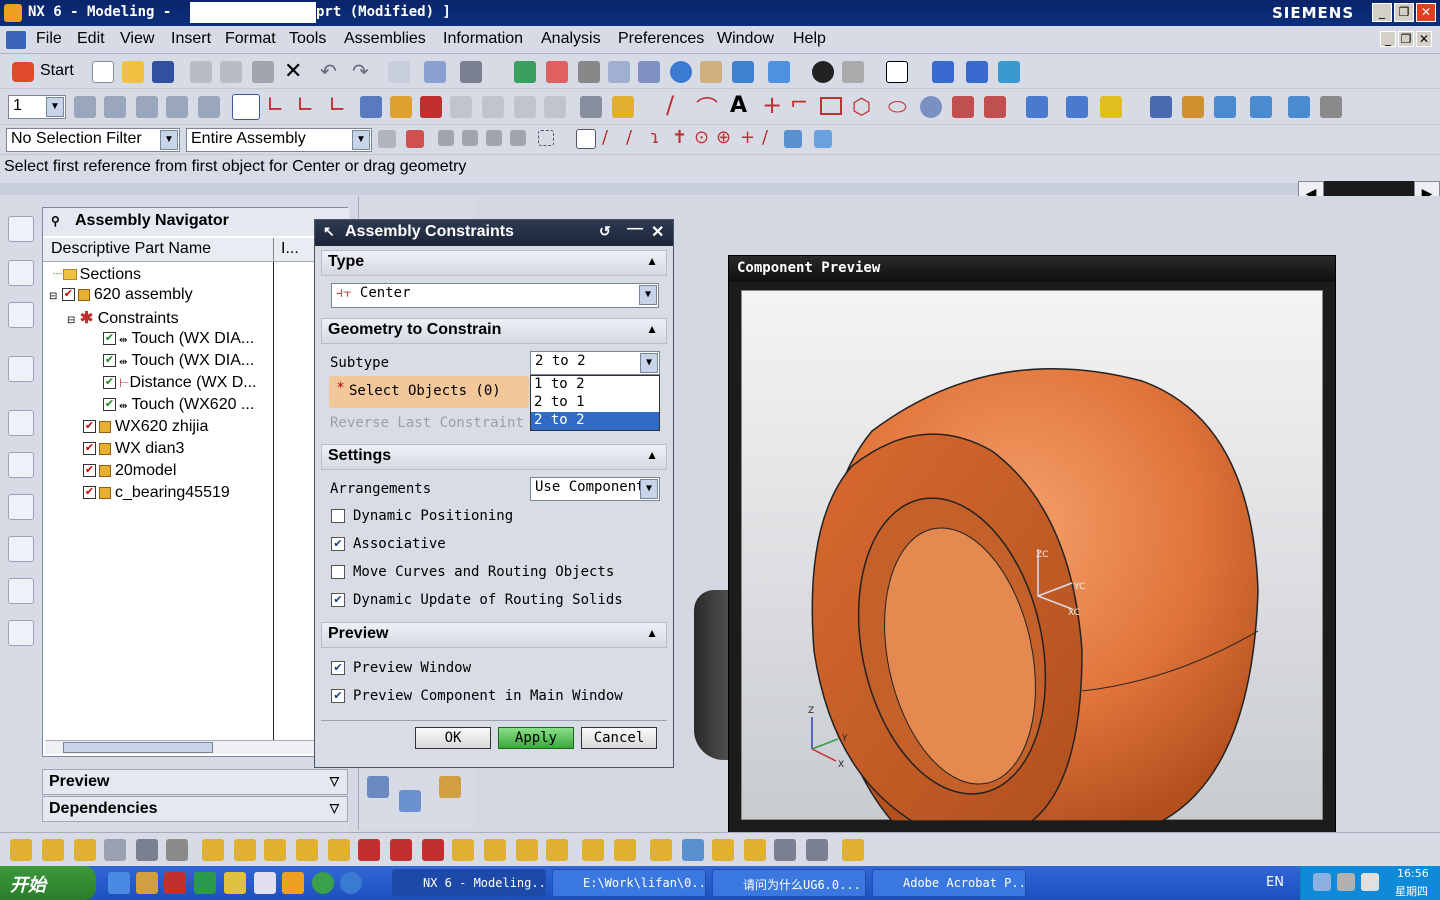 This screenshot has height=900, width=1440. What do you see at coordinates (21, 273) in the screenshot?
I see `constraint-navigator-tab-icon` at bounding box center [21, 273].